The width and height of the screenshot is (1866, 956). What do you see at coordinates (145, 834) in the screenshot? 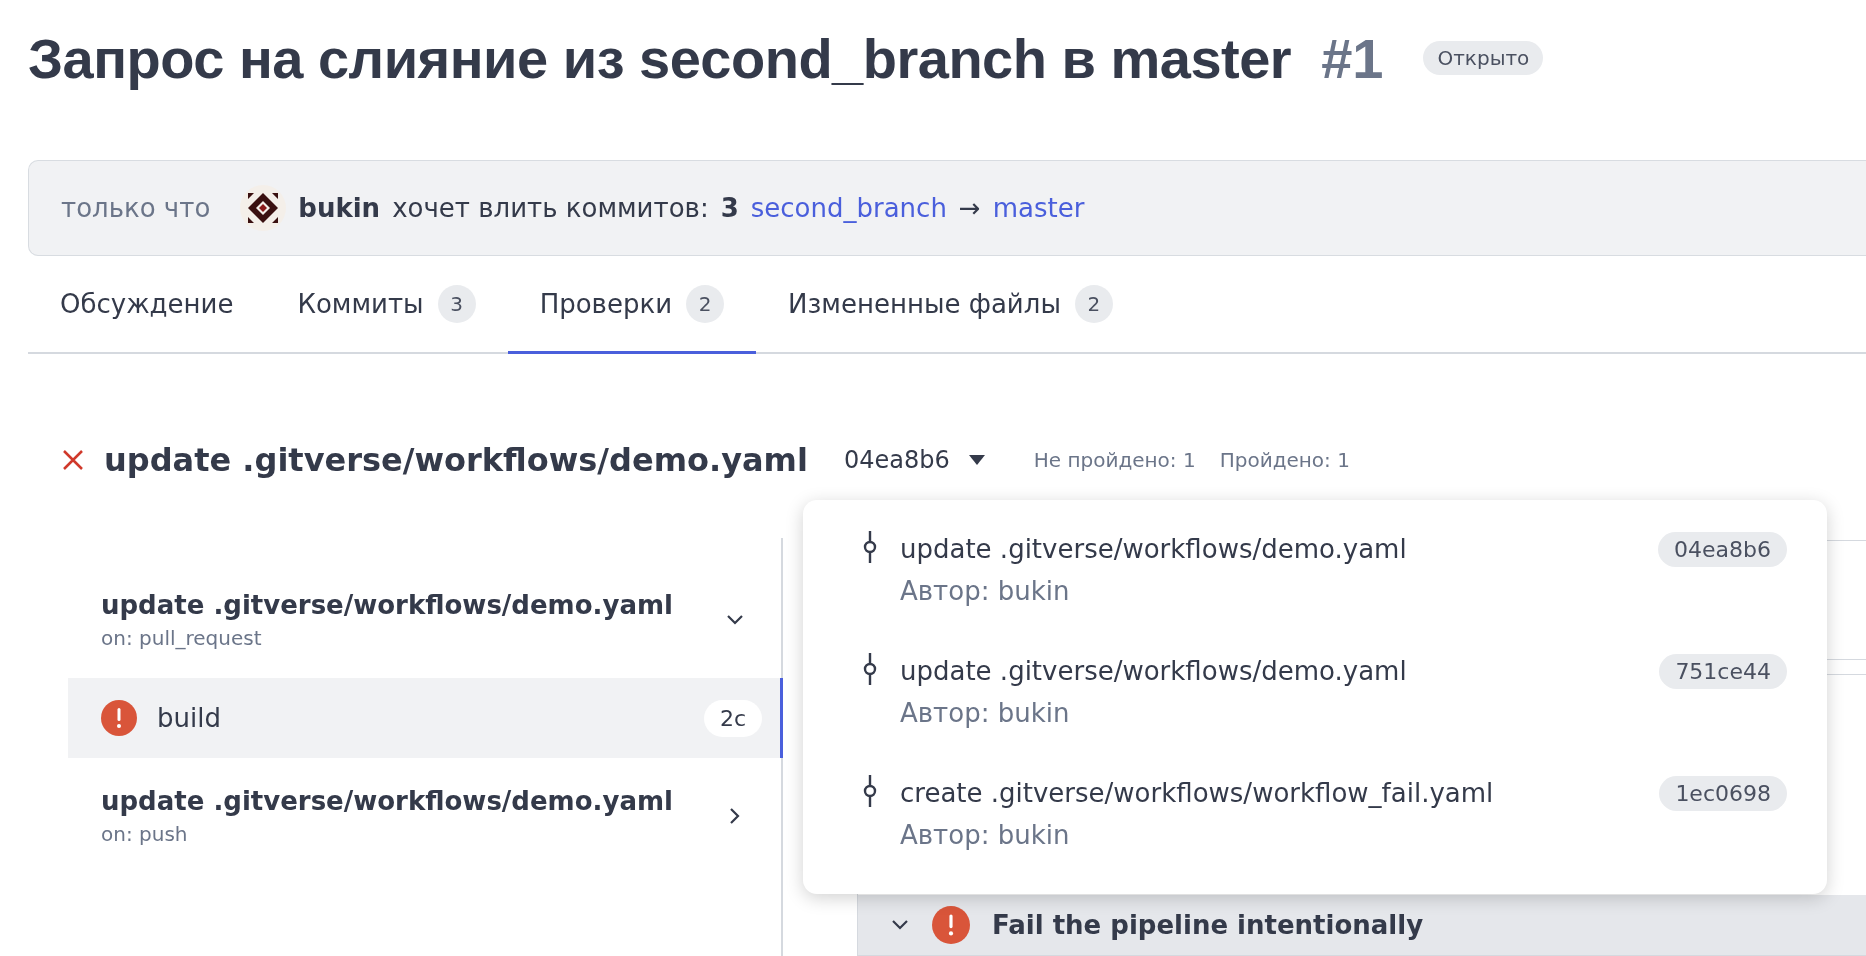
I see `workflow-trigger: on: push` at bounding box center [145, 834].